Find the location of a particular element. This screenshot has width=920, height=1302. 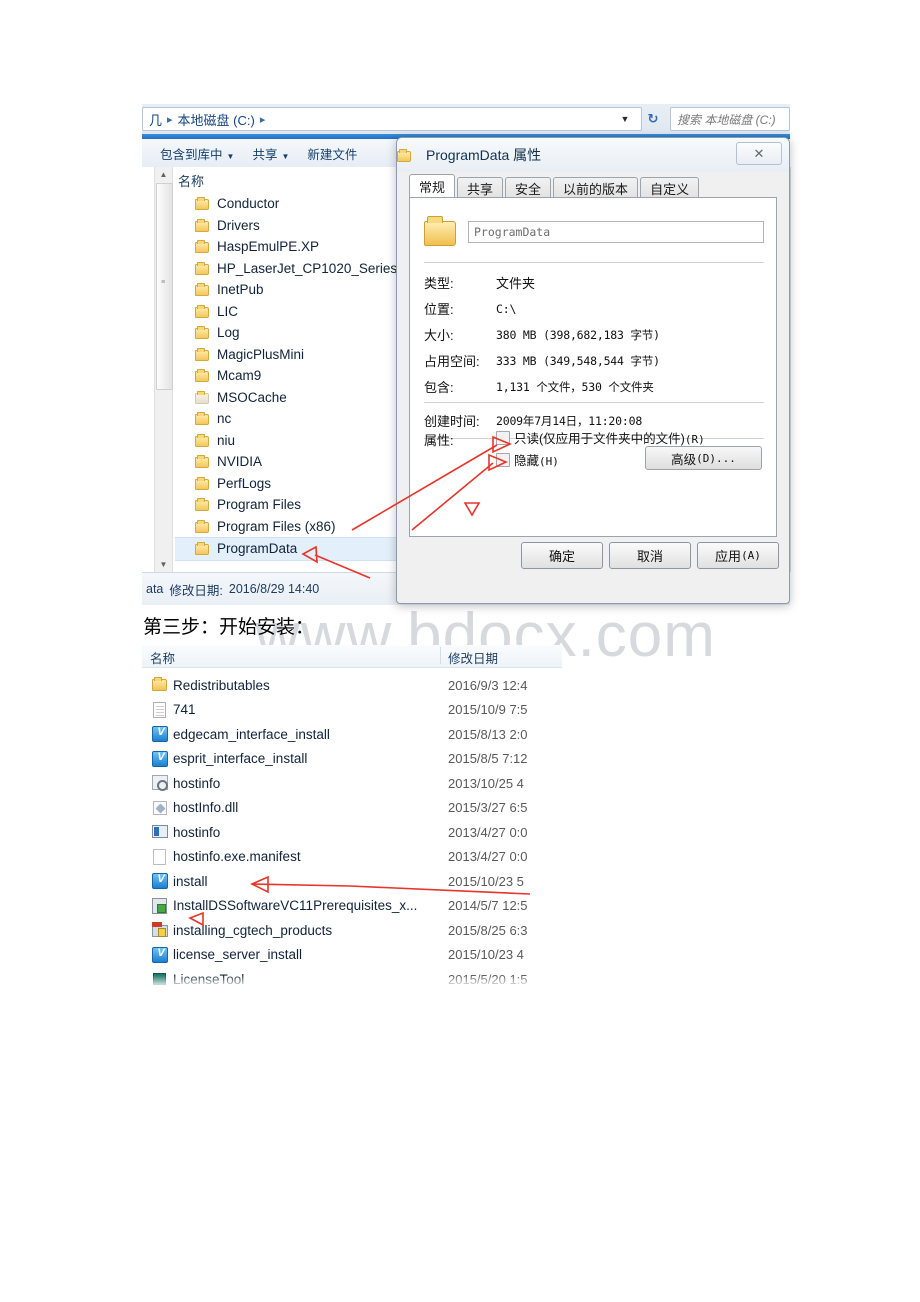

folder-list-item-label: MagicPlusMini is located at coordinates (261, 354).